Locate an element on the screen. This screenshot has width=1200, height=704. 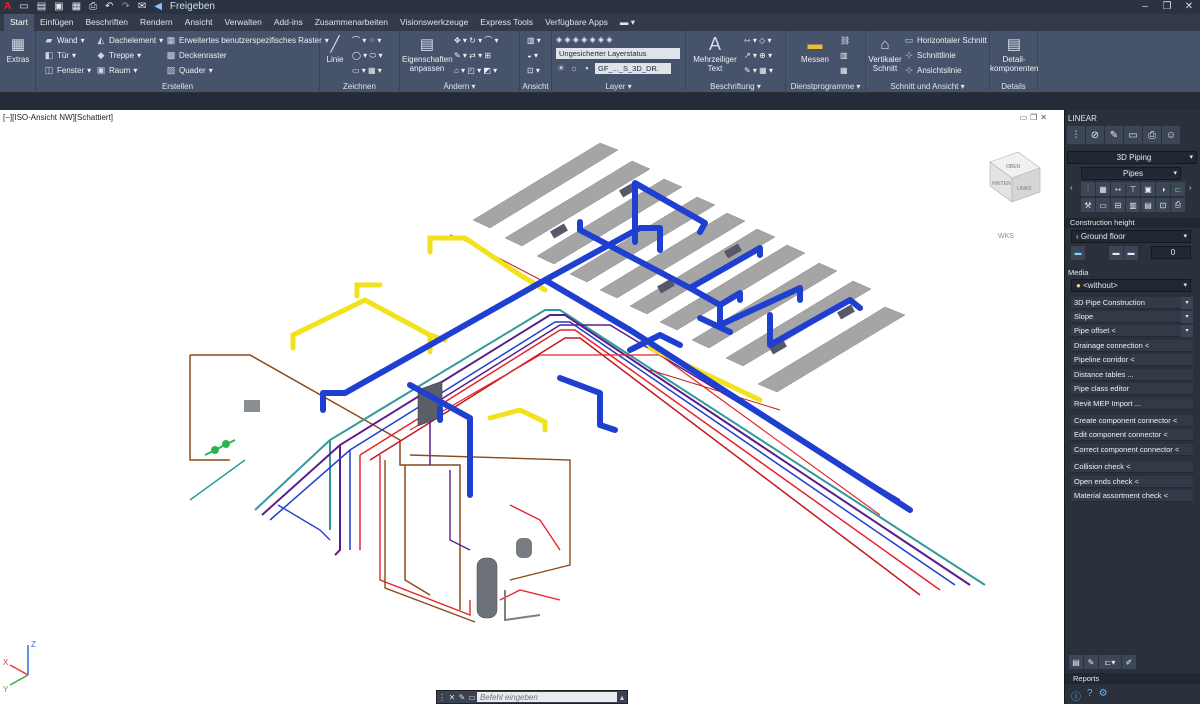
category-select: Pipes ▾ is located at coordinates (1131, 173).